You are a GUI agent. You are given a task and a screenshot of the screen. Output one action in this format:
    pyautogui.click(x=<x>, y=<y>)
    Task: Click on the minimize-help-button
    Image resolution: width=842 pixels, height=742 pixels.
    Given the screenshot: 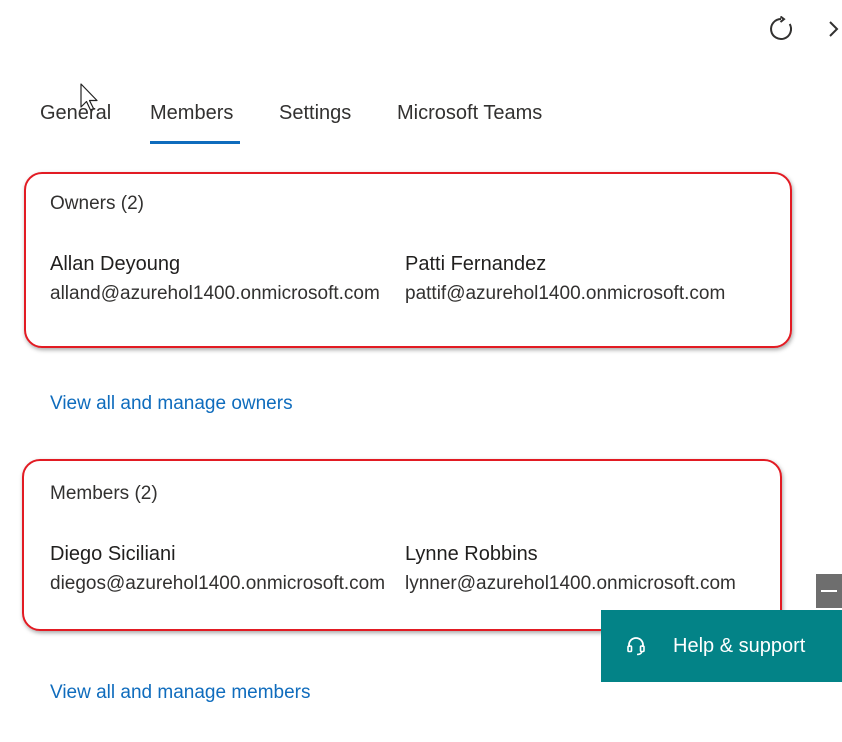 What is the action you would take?
    pyautogui.click(x=829, y=591)
    